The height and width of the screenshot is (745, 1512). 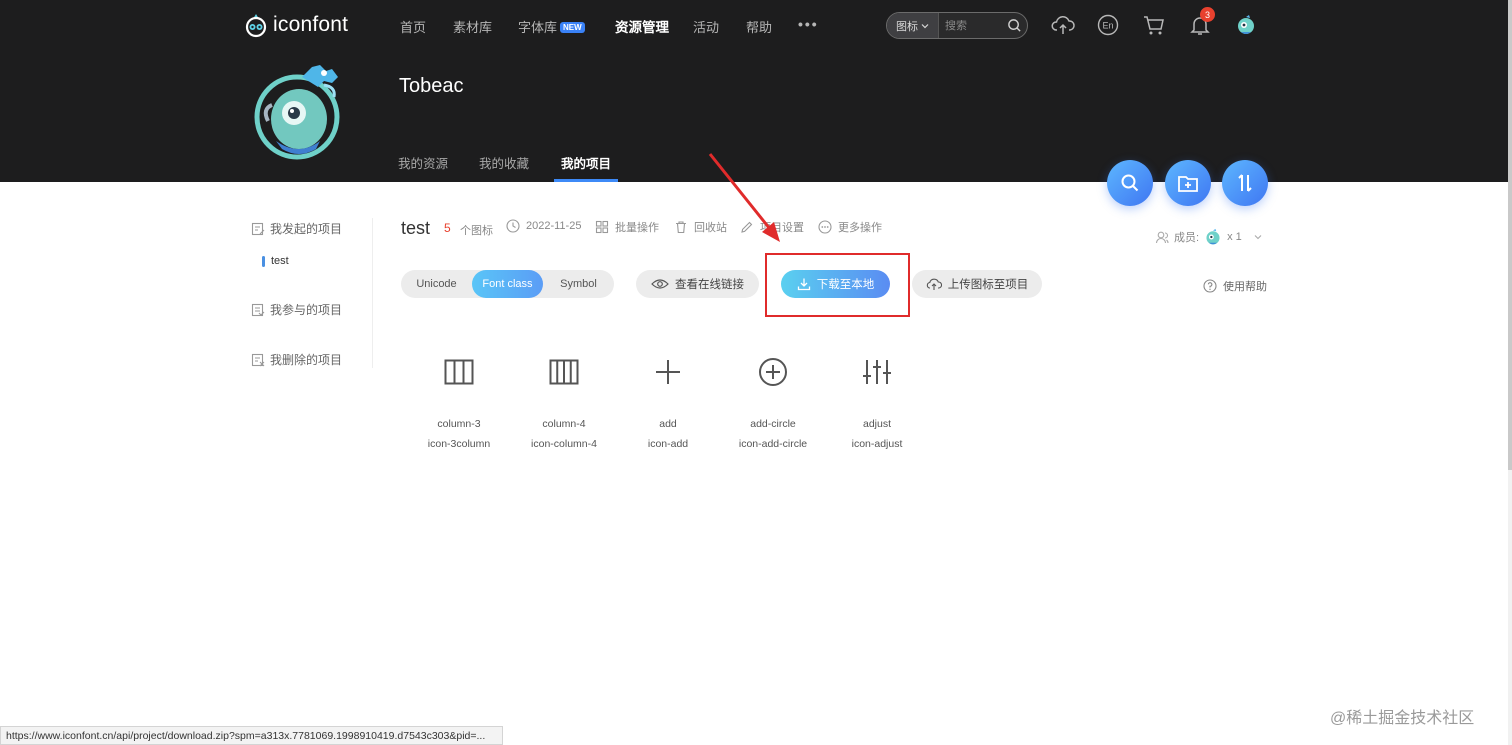 I want to click on new-folder-fab-button, so click(x=1188, y=183).